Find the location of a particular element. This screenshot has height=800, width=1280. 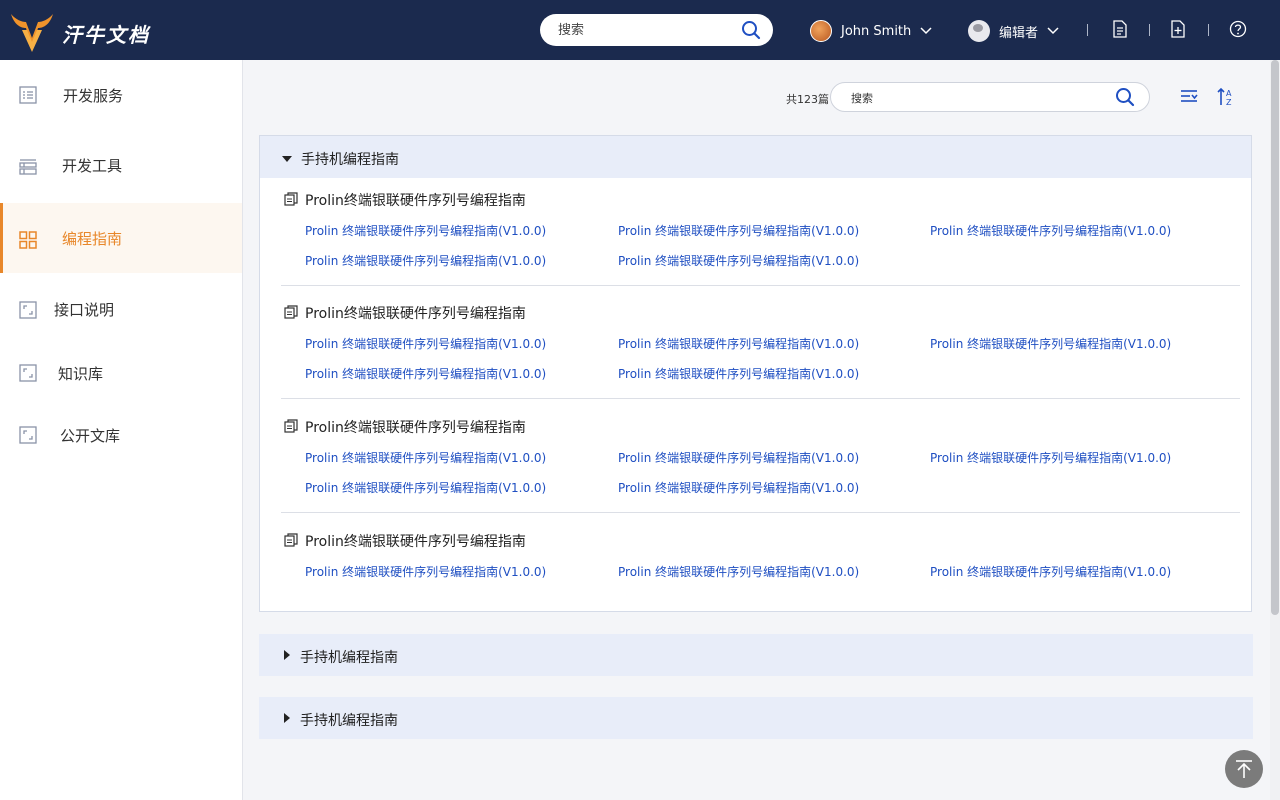

scrollbar-thumb is located at coordinates (1275, 337).